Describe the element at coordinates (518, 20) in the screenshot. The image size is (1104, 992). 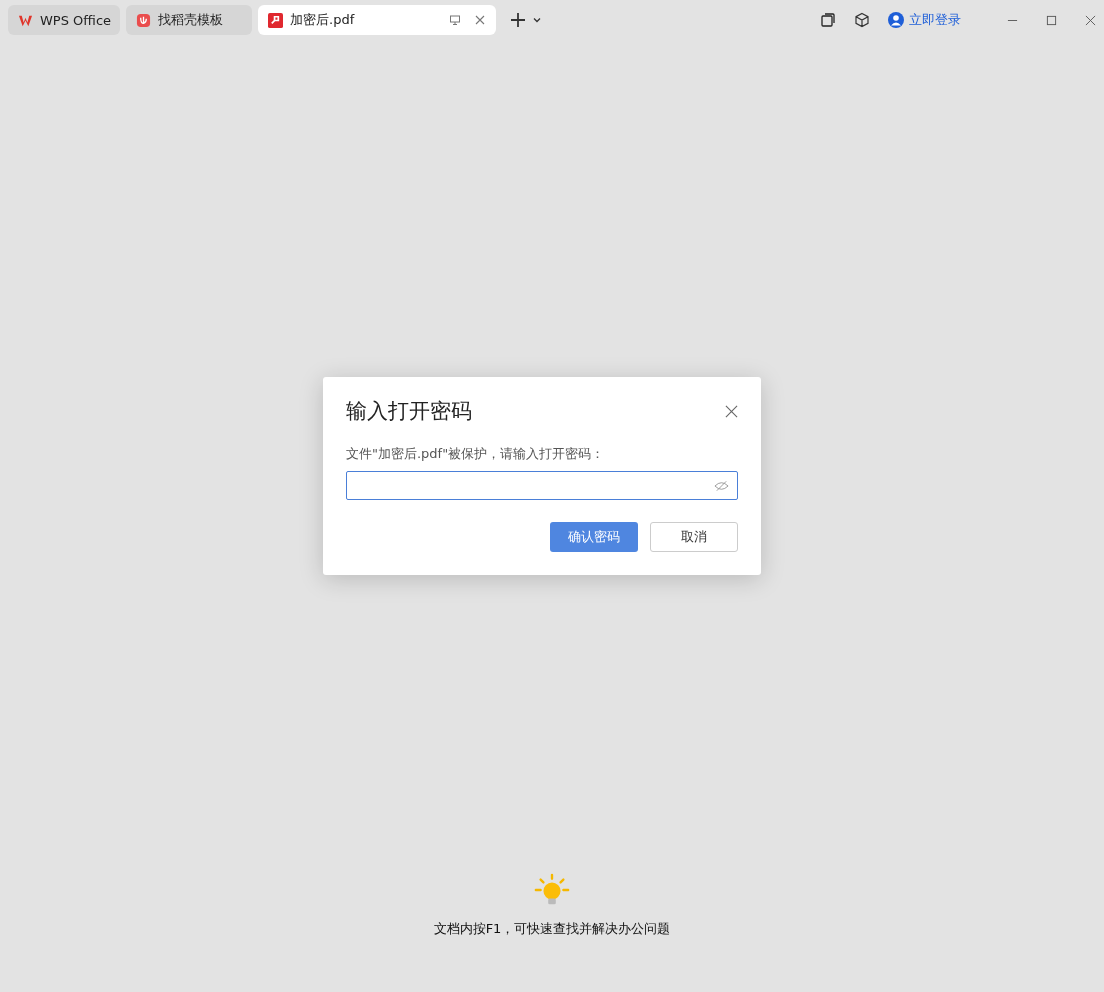
I see `add-tab-icon` at that location.